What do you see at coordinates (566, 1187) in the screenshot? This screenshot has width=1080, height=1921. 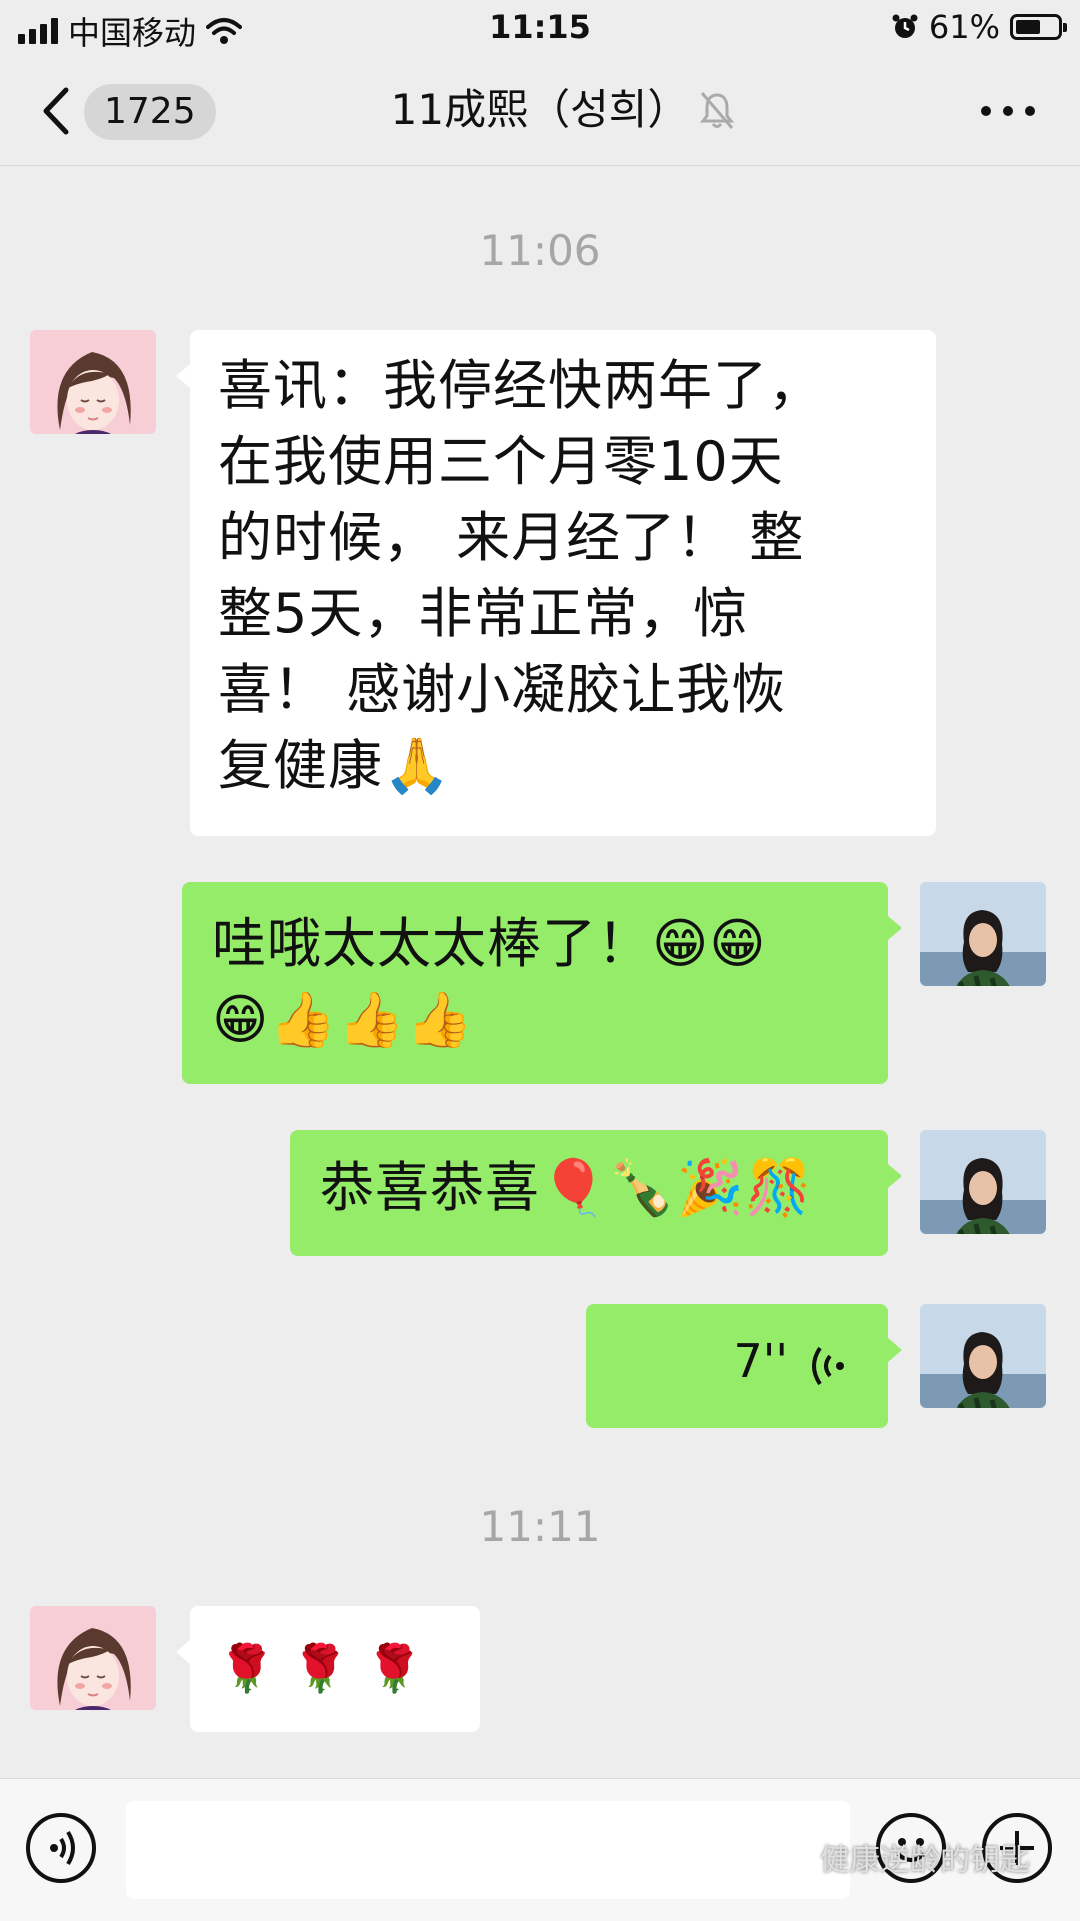 I see `message-text: 恭喜恭喜🎈🍾🎉🎊` at bounding box center [566, 1187].